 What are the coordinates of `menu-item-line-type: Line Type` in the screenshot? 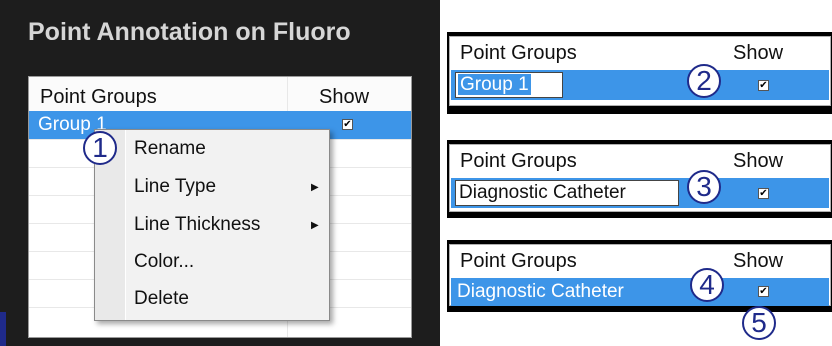 It's located at (175, 187).